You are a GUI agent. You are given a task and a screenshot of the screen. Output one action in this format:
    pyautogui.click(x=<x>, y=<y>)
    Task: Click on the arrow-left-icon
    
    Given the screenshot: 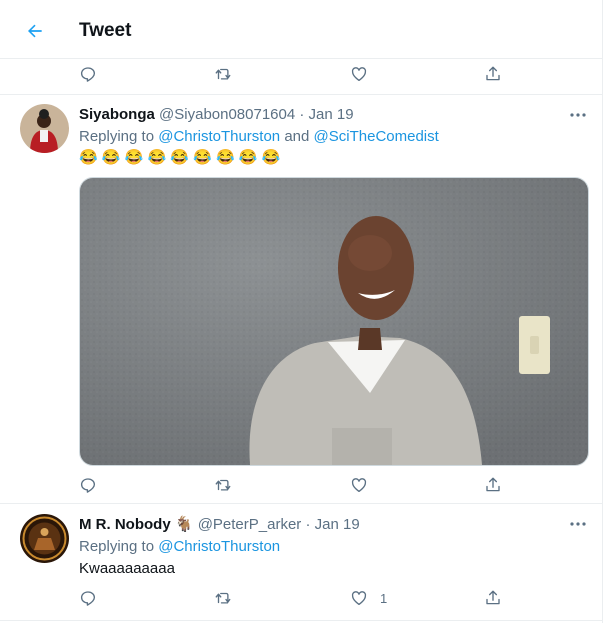 What is the action you would take?
    pyautogui.click(x=35, y=31)
    